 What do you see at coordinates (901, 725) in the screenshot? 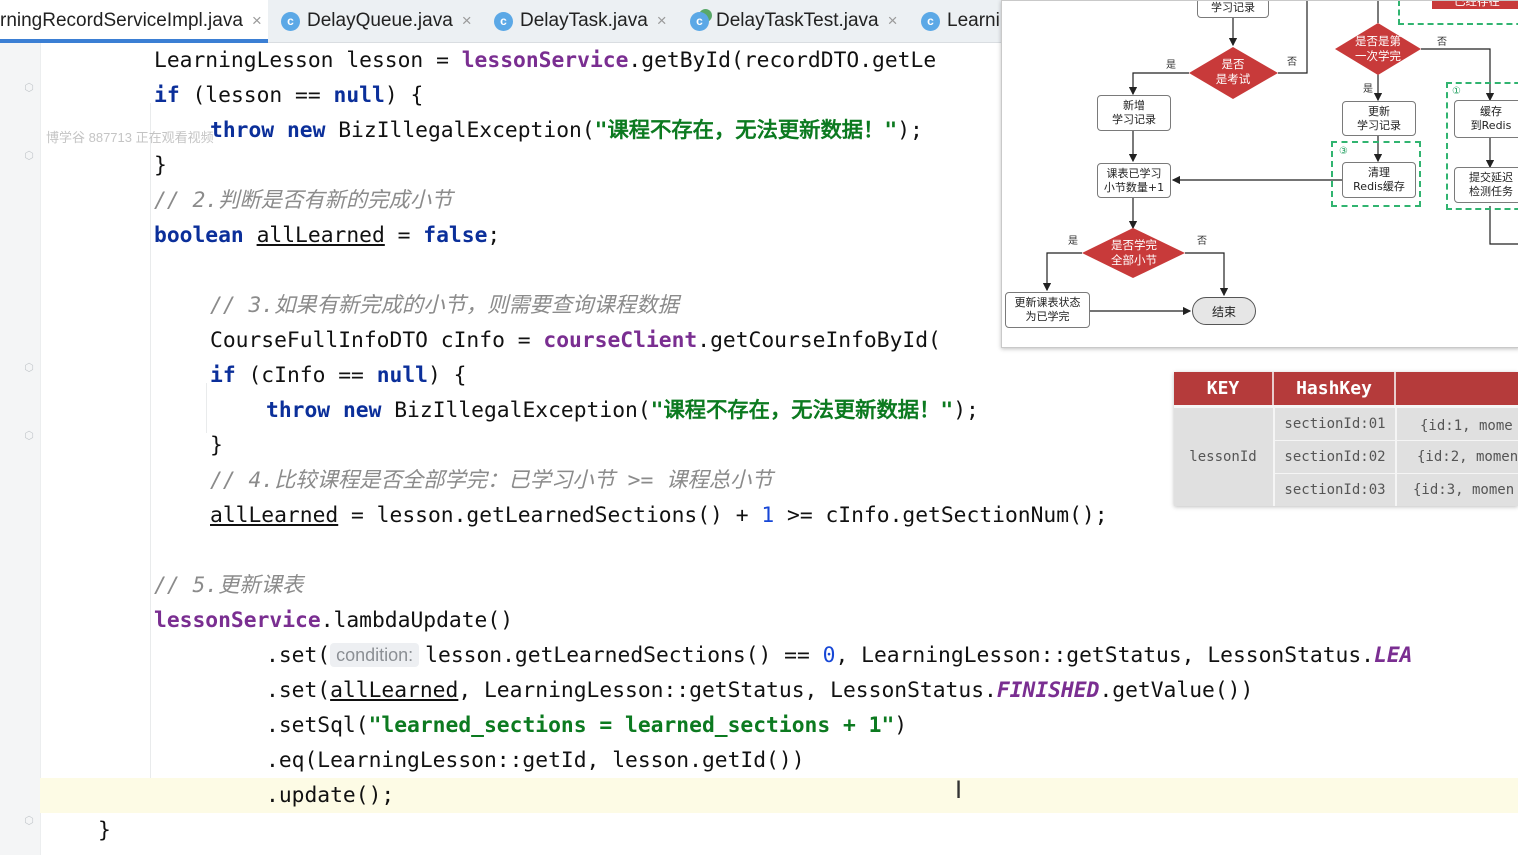
I see `code-token: )` at bounding box center [901, 725].